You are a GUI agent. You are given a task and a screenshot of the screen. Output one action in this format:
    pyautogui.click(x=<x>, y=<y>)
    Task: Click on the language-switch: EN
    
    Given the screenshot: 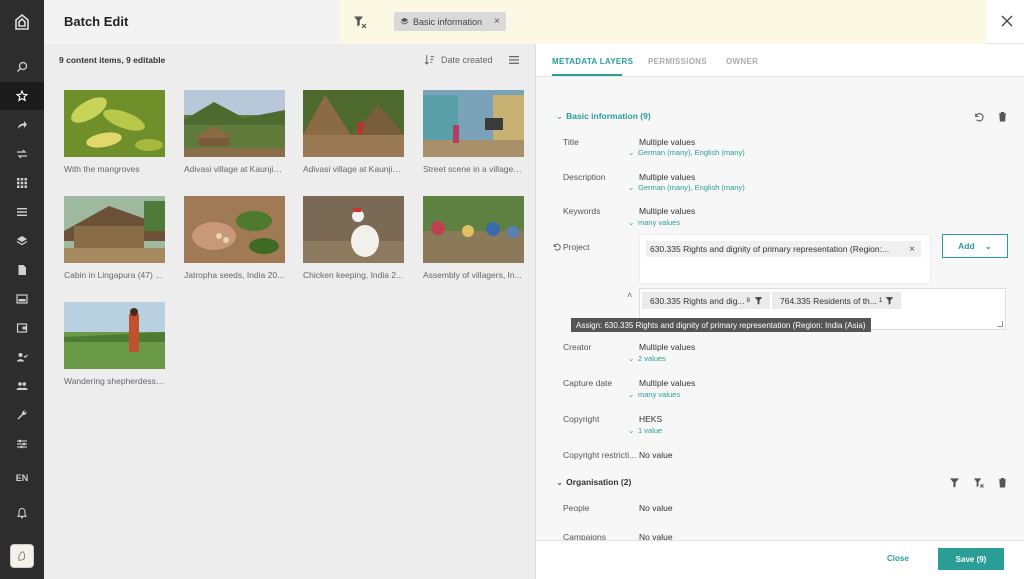 What is the action you would take?
    pyautogui.click(x=22, y=478)
    